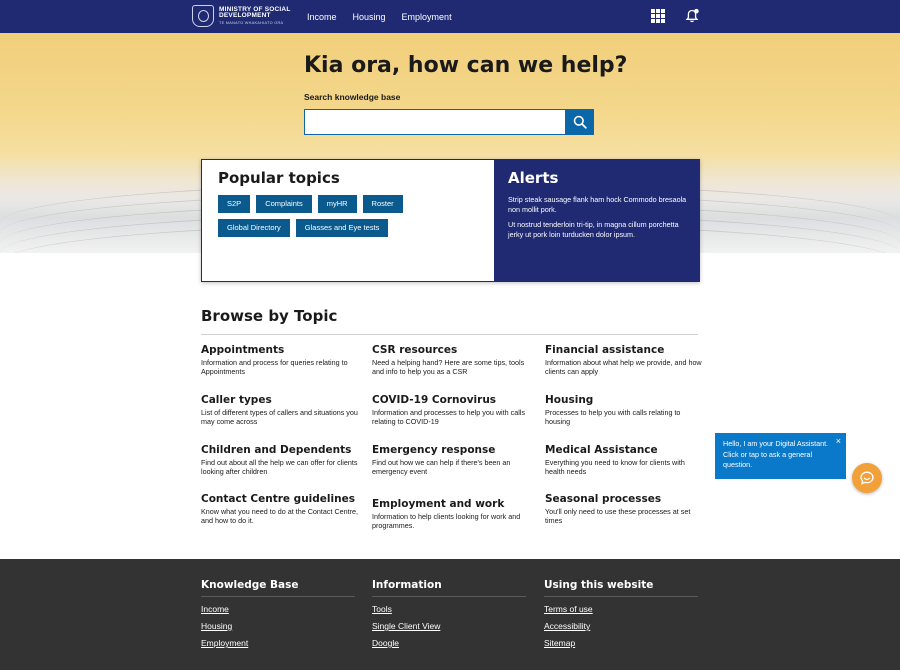  I want to click on apps-grid-icon, so click(658, 16).